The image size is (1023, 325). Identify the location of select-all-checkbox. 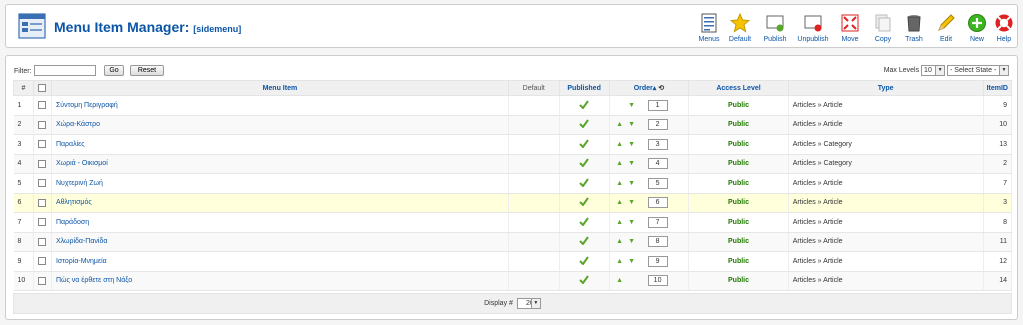
(42, 88).